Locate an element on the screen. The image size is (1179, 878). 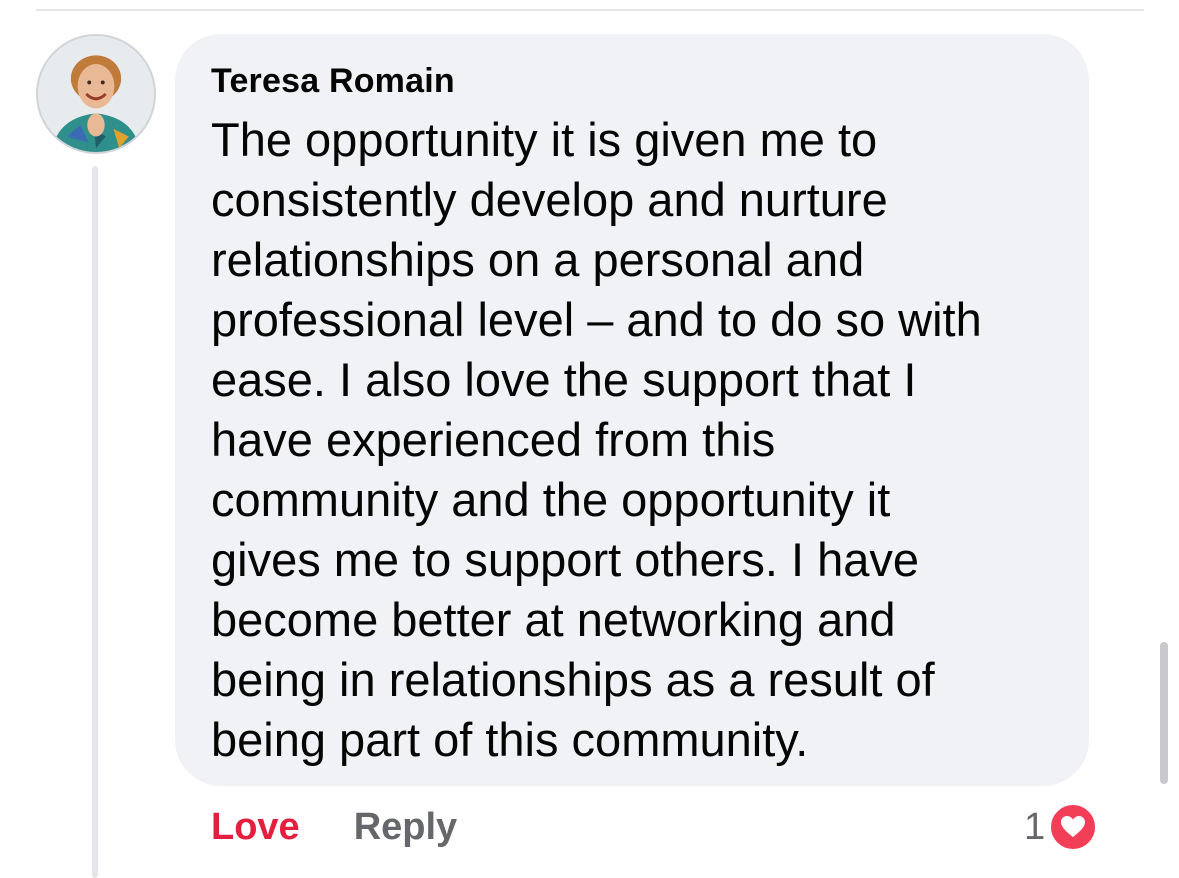
comment-actions: Love Reply is located at coordinates (334, 827).